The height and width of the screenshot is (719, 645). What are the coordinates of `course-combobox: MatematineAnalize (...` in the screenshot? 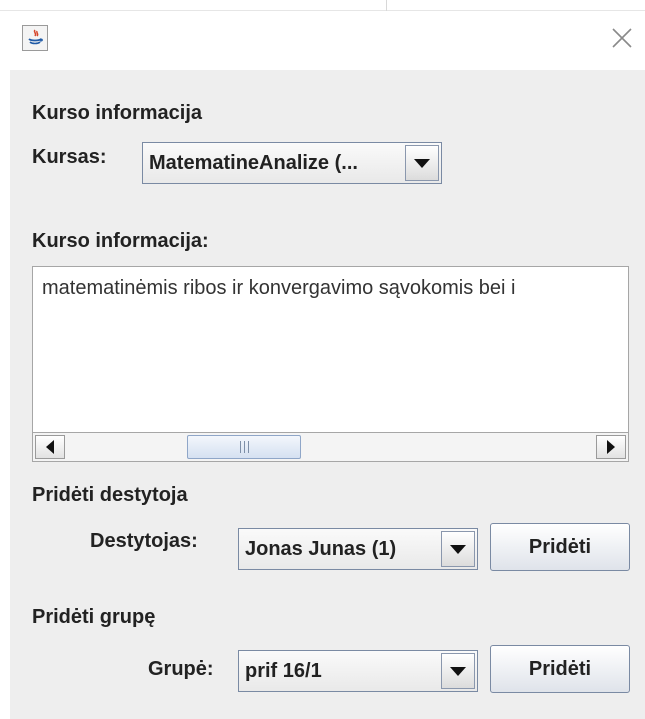 It's located at (292, 163).